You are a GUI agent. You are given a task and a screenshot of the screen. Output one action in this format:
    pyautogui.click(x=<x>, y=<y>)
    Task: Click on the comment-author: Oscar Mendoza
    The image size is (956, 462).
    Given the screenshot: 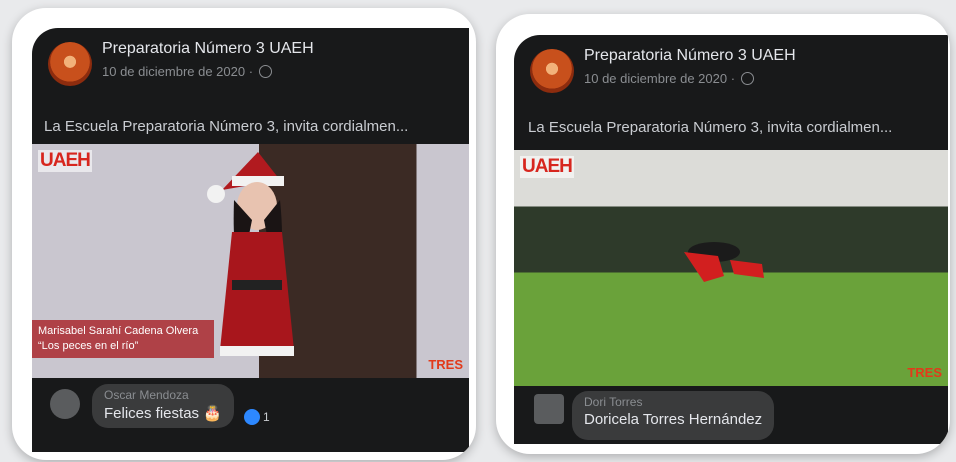 What is the action you would take?
    pyautogui.click(x=163, y=395)
    